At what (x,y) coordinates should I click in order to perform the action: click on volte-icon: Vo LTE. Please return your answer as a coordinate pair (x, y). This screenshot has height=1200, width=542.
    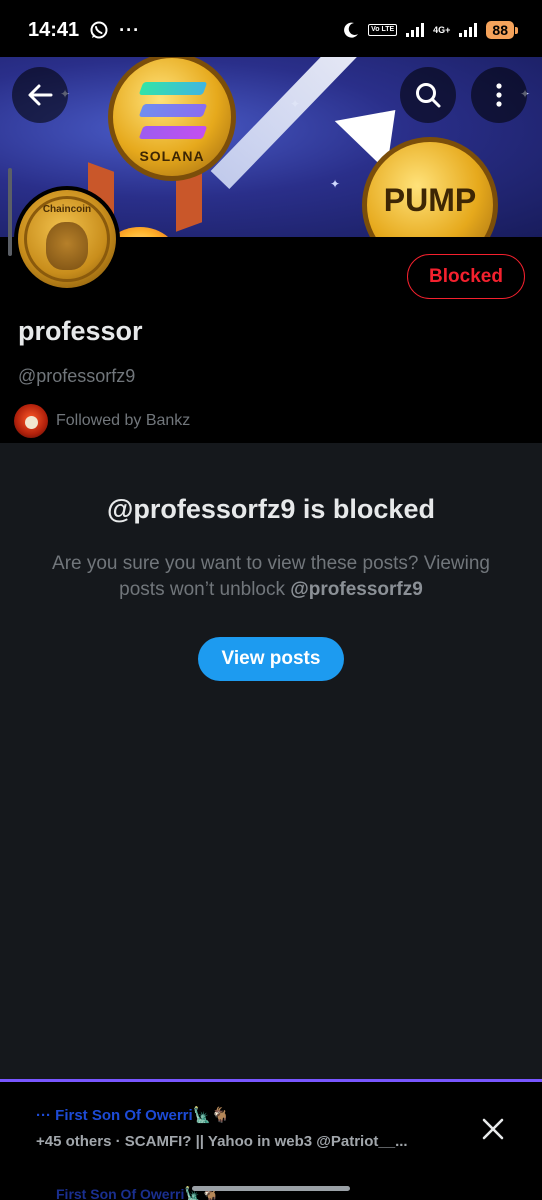
    Looking at the image, I should click on (383, 30).